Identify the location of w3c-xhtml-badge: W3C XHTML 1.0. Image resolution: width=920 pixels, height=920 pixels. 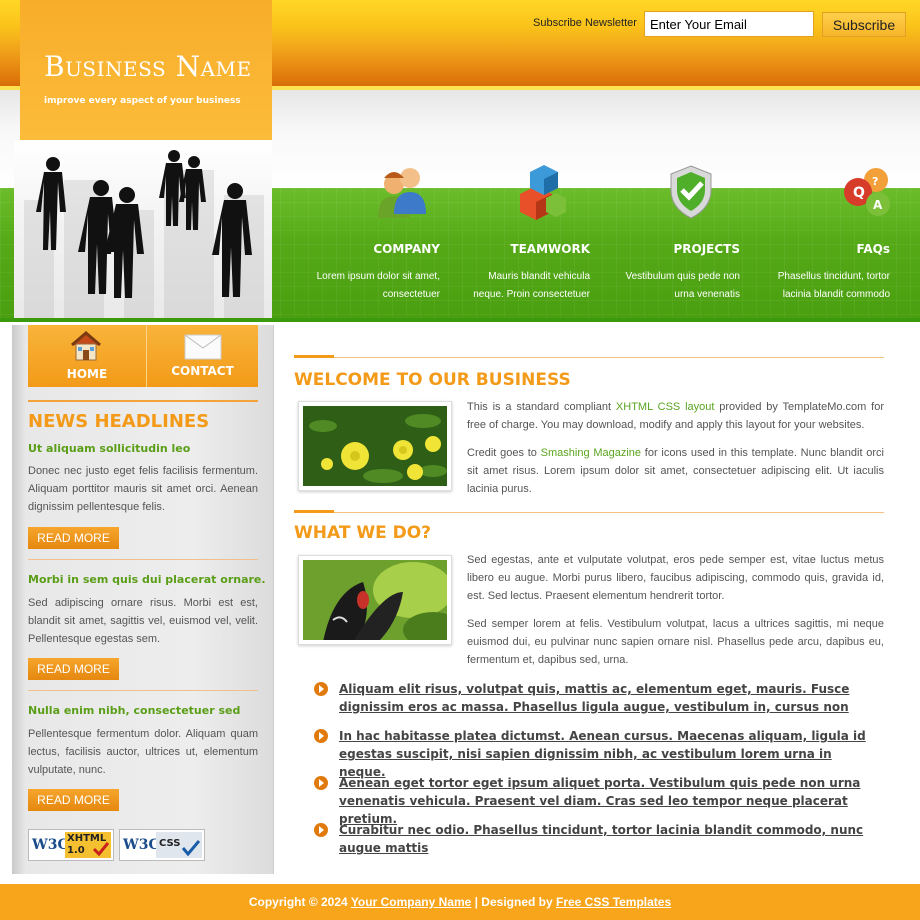
(71, 845).